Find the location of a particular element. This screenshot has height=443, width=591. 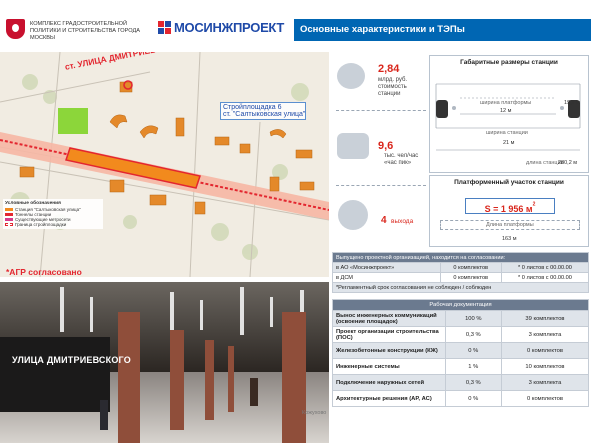

site-label-line1: Стройплощадка 6 is located at coordinates (252, 107).